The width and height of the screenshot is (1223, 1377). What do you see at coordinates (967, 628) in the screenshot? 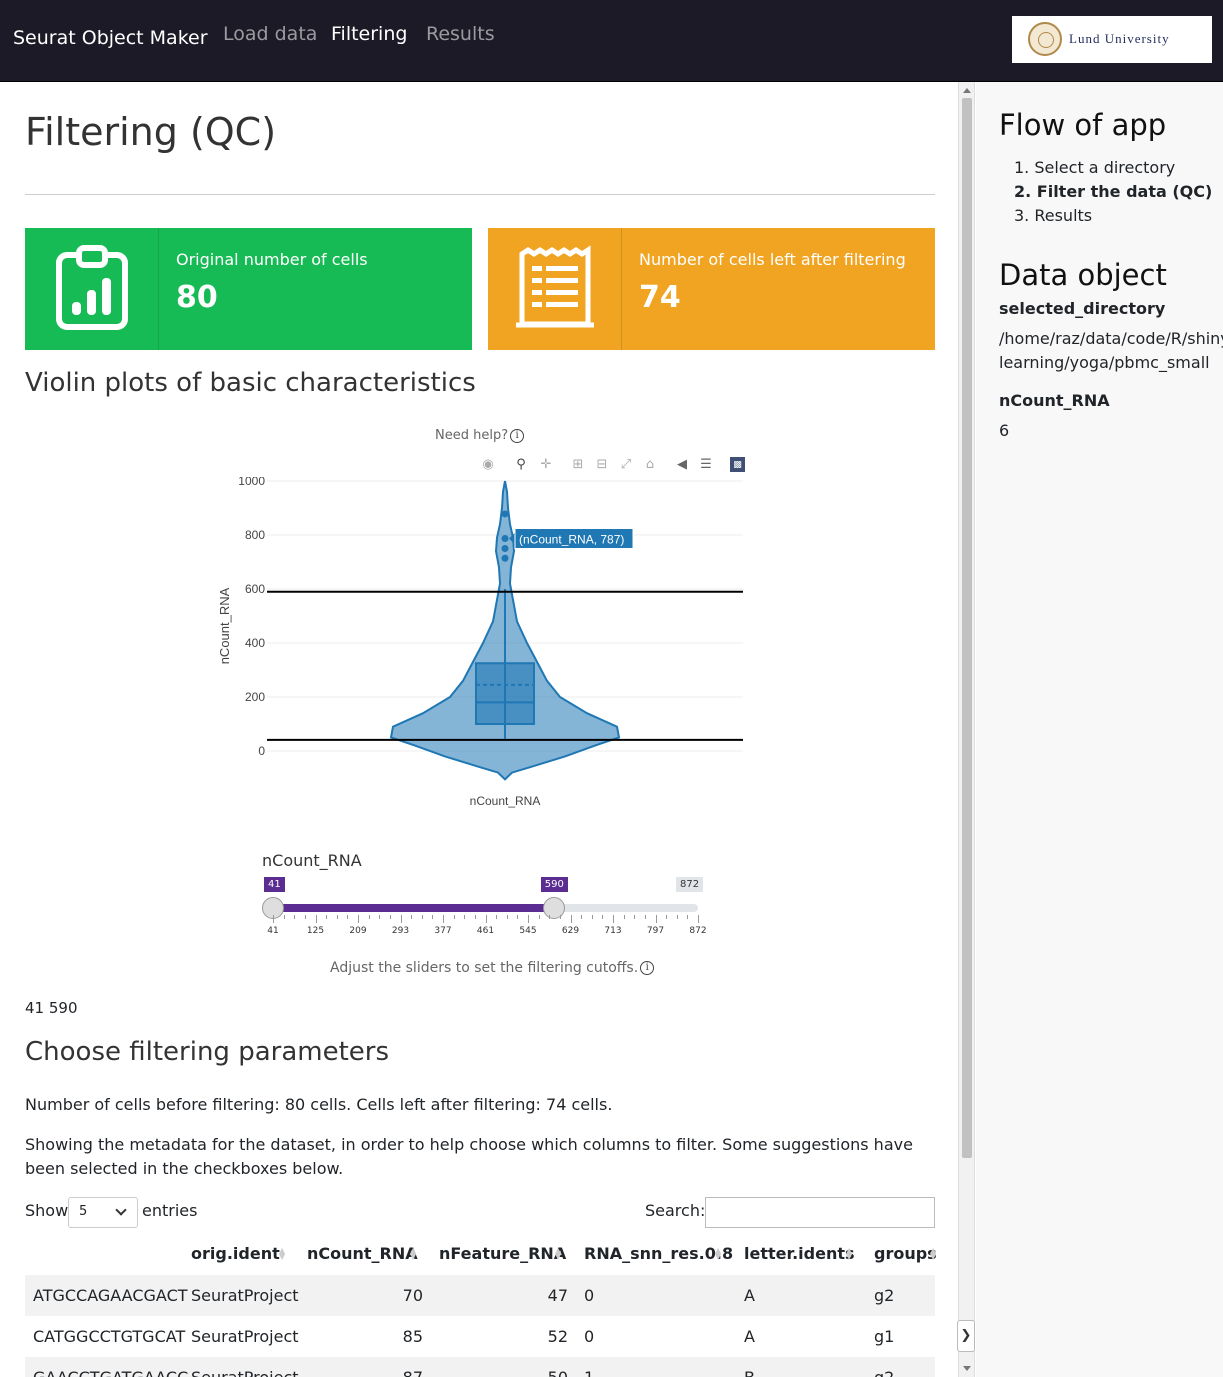
I see `scroll-thumb` at bounding box center [967, 628].